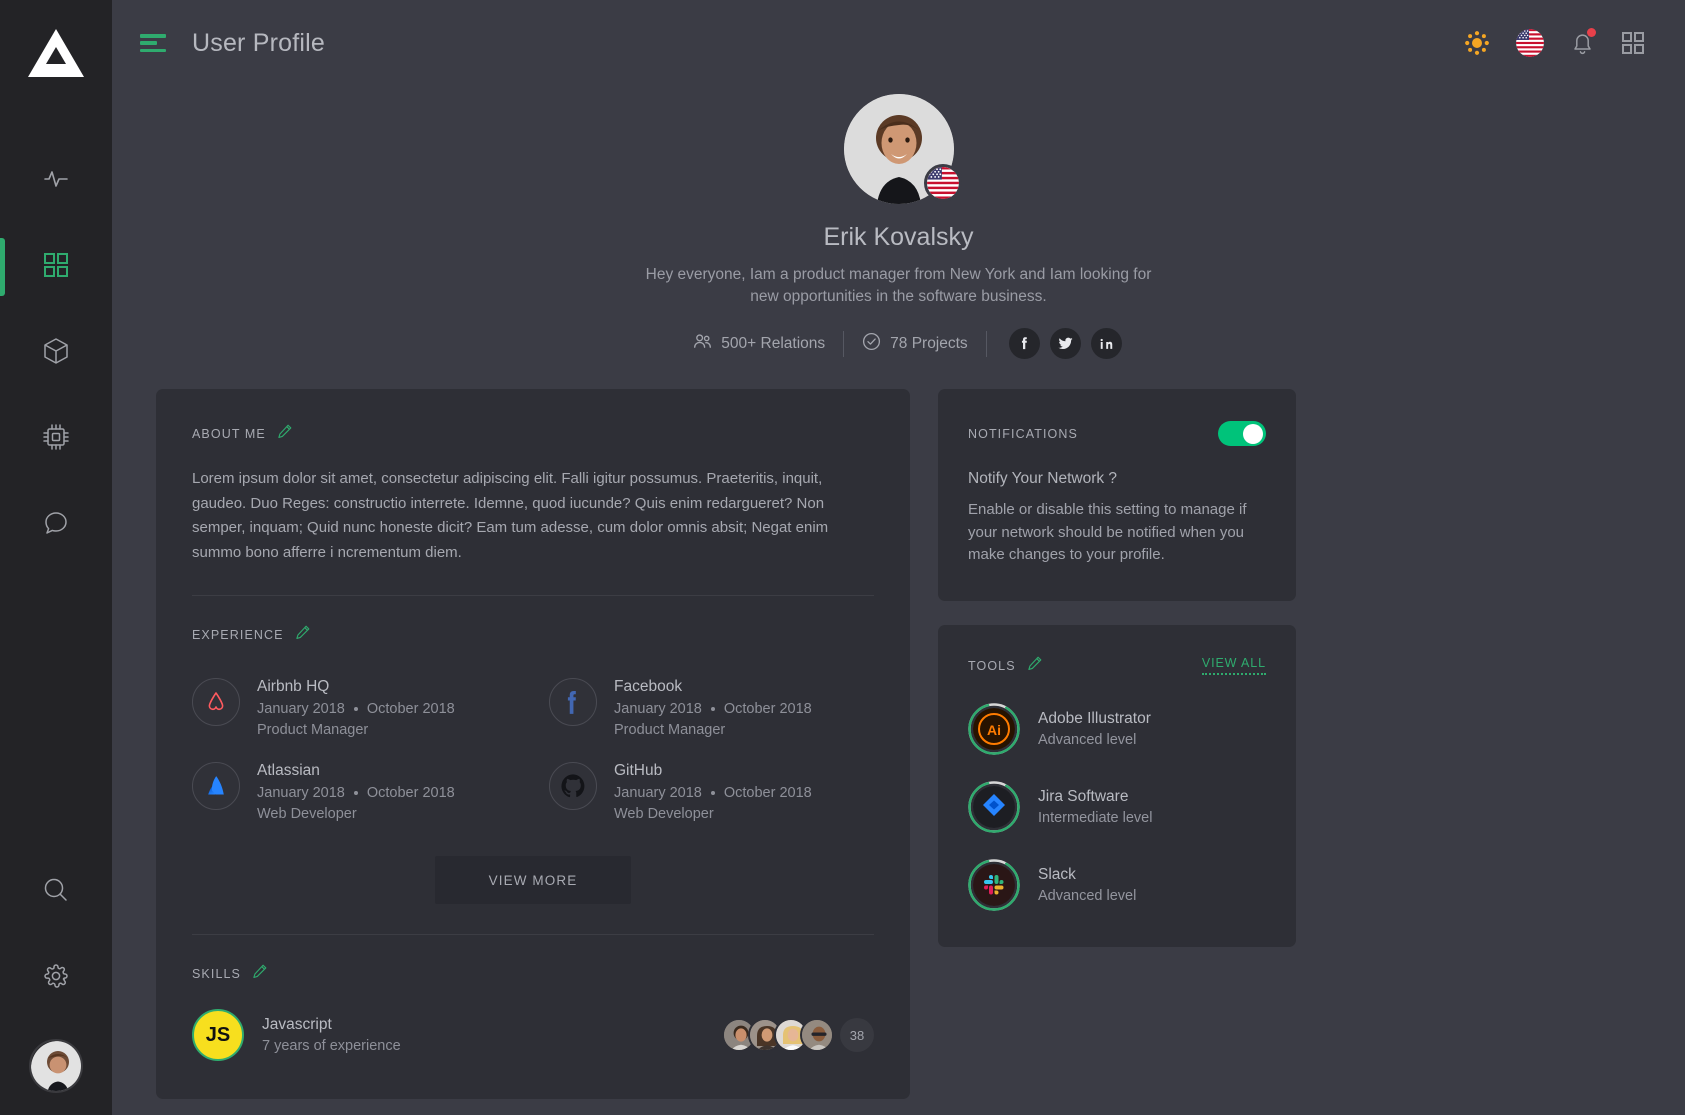 Image resolution: width=1685 pixels, height=1115 pixels. What do you see at coordinates (1117, 433) in the screenshot?
I see `notifications-header: NOTIFICATIONS` at bounding box center [1117, 433].